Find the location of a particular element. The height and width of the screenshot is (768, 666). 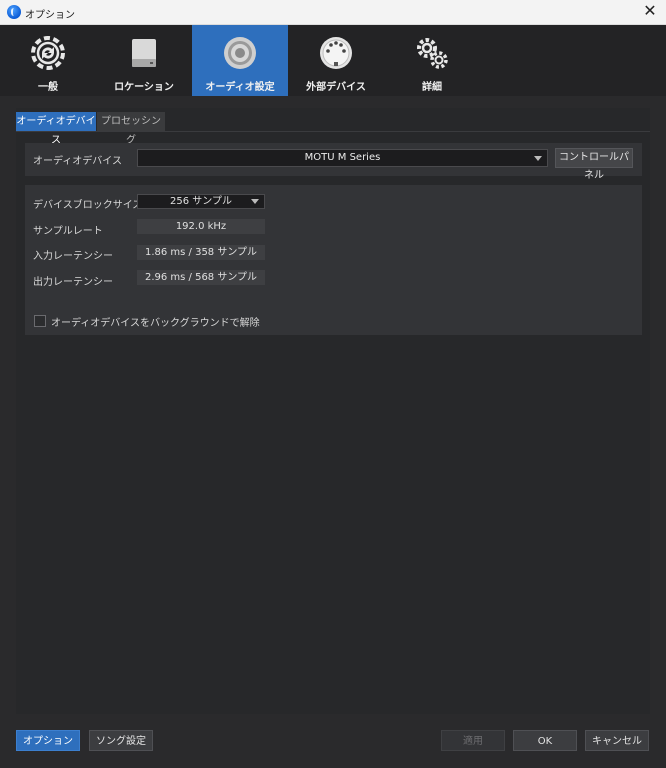

block-size-label: デバイスブロックサイズ is located at coordinates (88, 205).